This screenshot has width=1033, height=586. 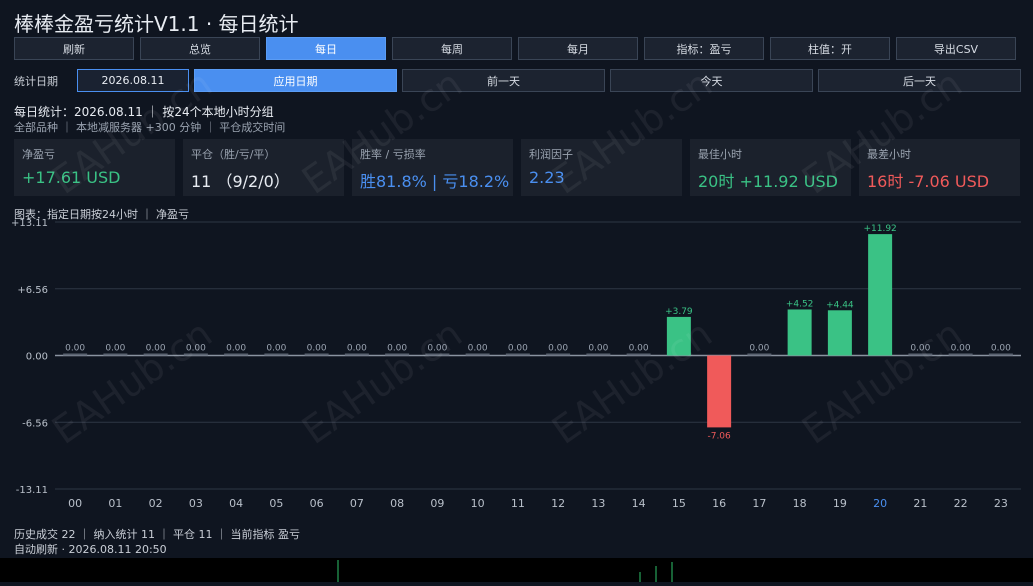 What do you see at coordinates (516, 570) in the screenshot?
I see `price-chart-strip` at bounding box center [516, 570].